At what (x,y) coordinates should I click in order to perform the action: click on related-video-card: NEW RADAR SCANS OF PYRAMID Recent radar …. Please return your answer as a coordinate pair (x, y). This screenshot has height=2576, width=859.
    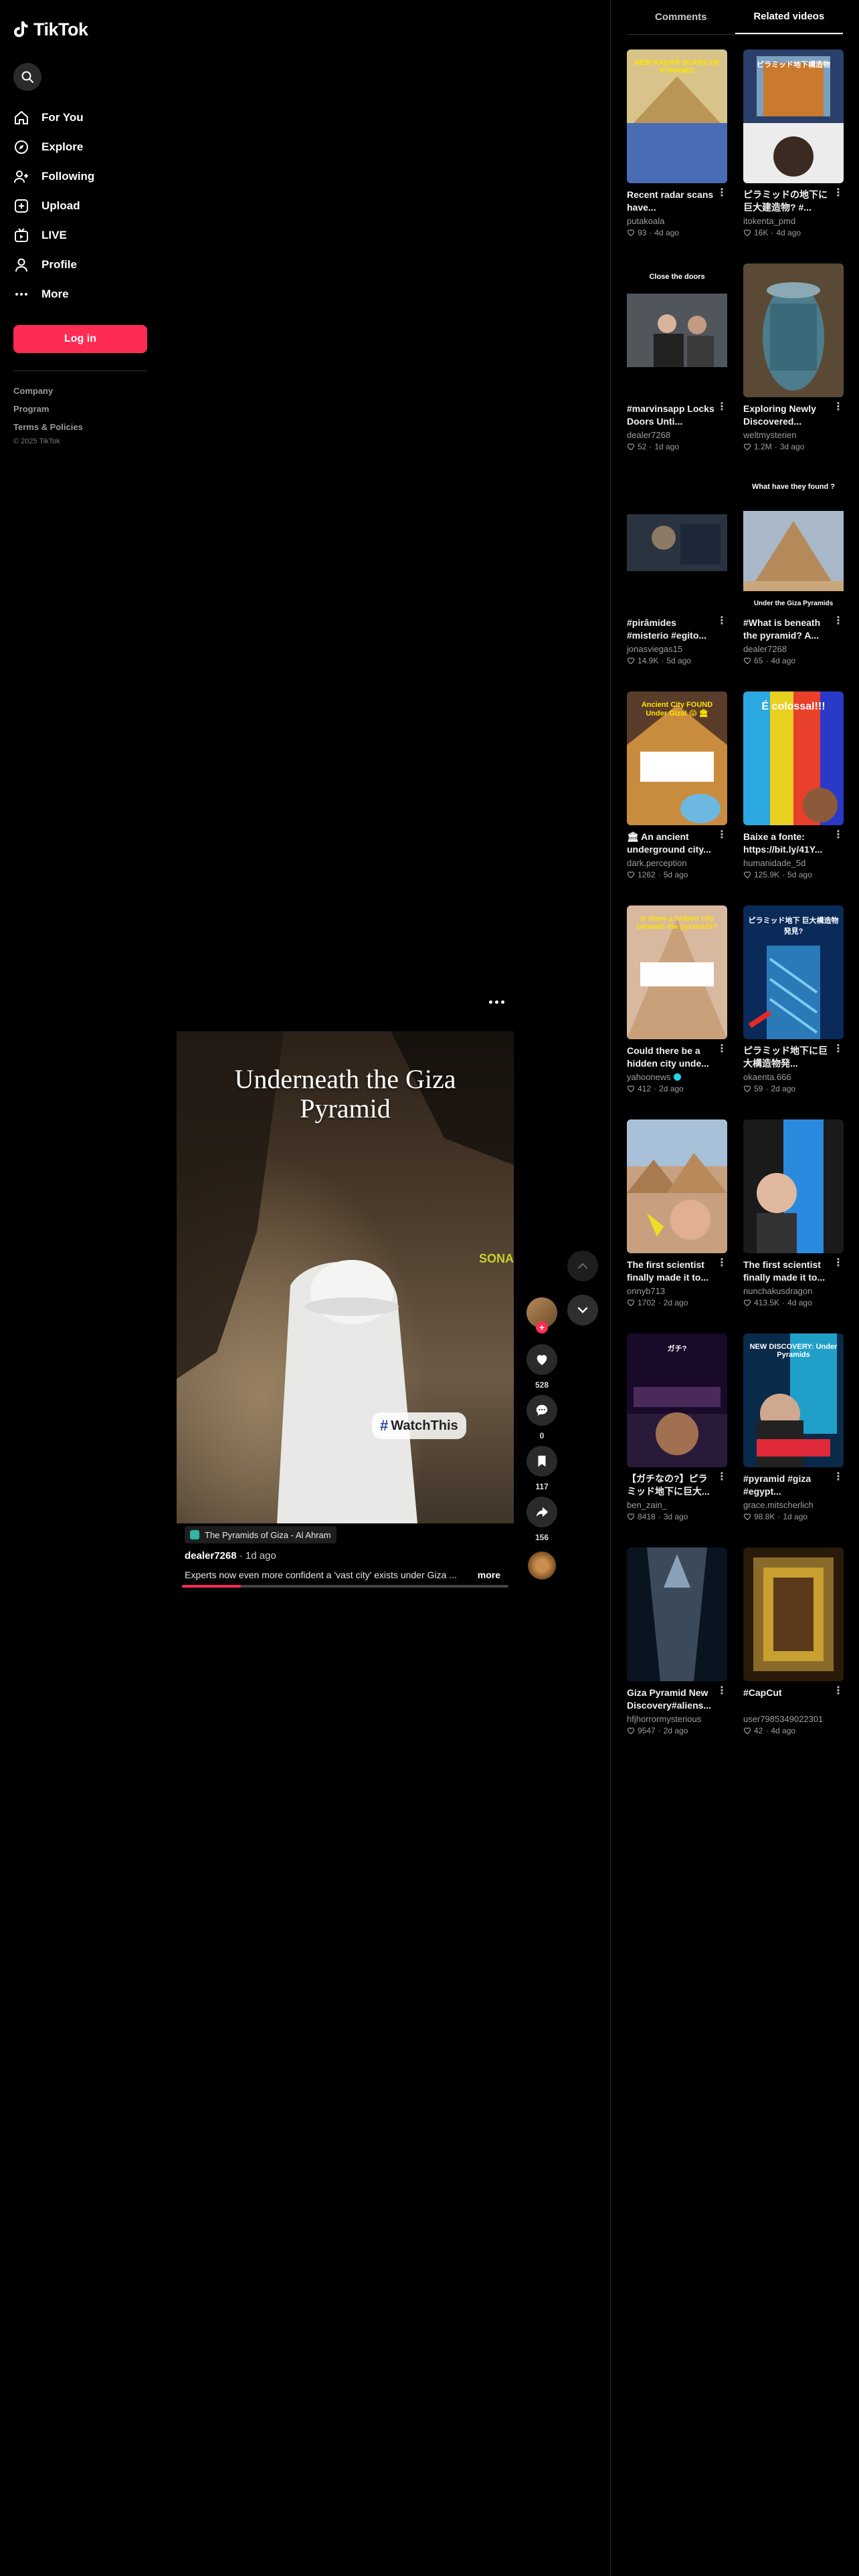
    Looking at the image, I should click on (677, 156).